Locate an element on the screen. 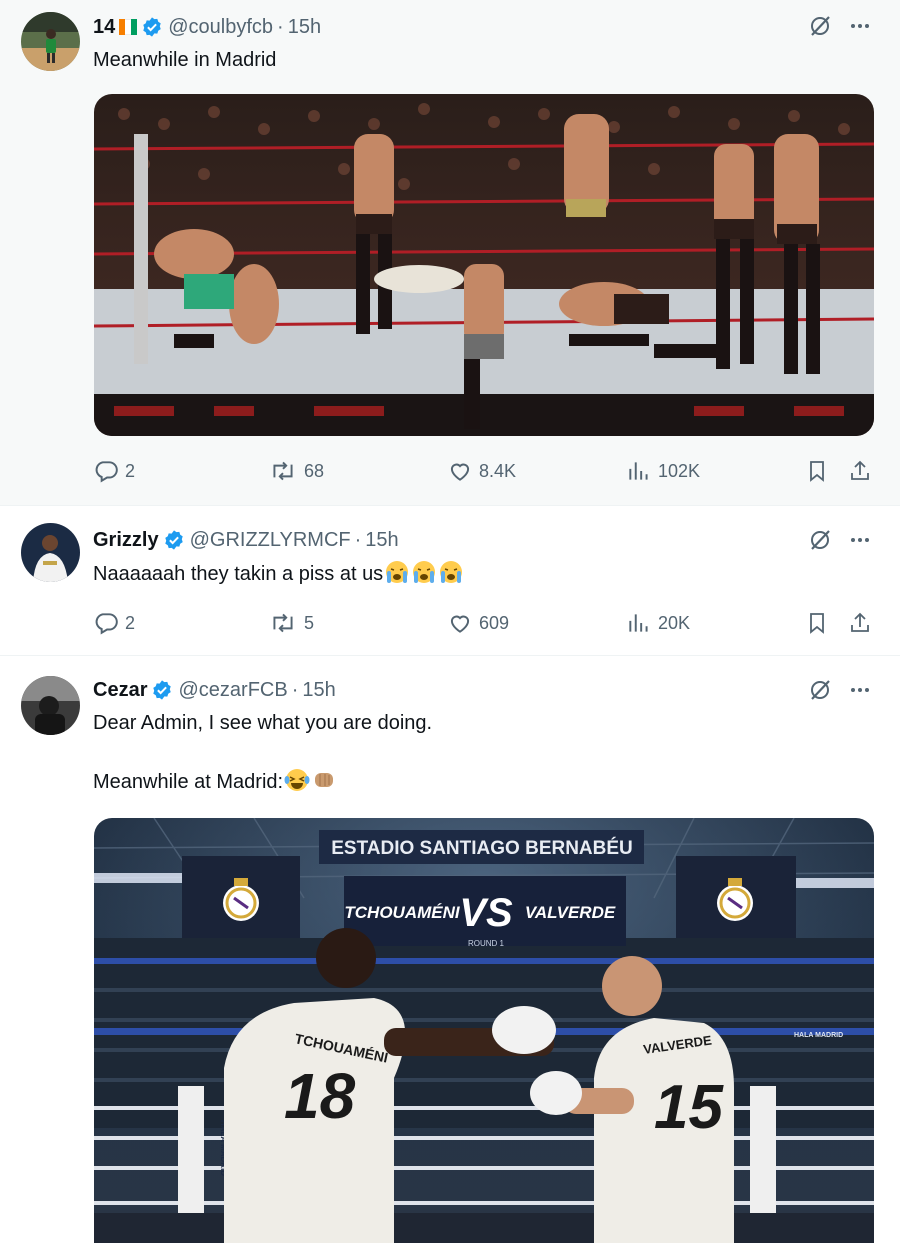 The height and width of the screenshot is (1243, 900). repost-button: 5 is located at coordinates (291, 623).